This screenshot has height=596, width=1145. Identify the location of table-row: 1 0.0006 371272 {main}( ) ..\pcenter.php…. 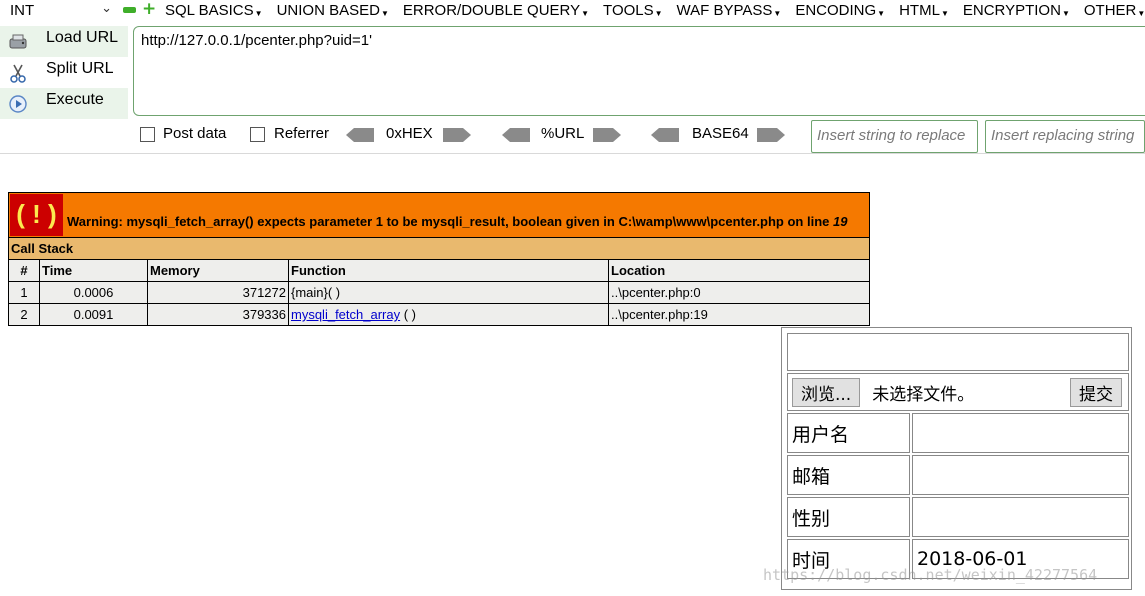
(439, 292).